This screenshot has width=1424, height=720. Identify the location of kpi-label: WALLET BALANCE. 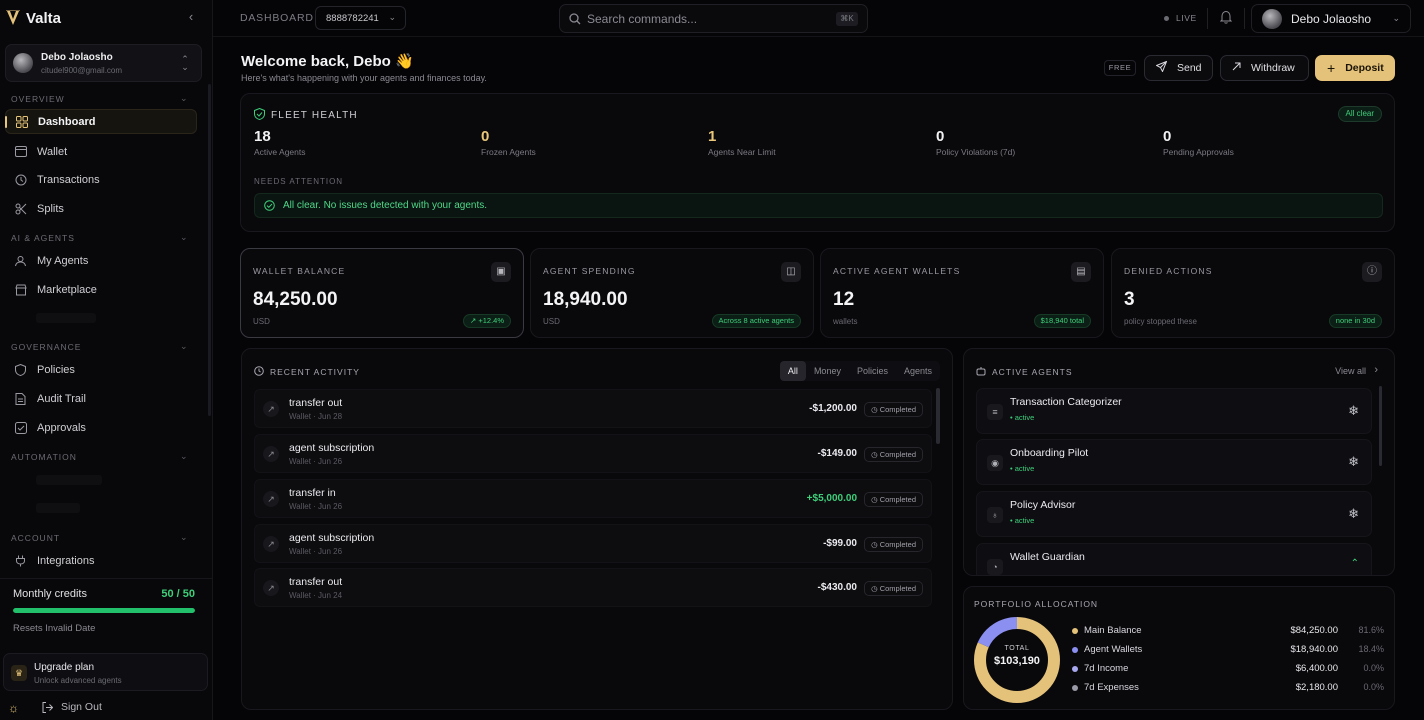
(299, 271).